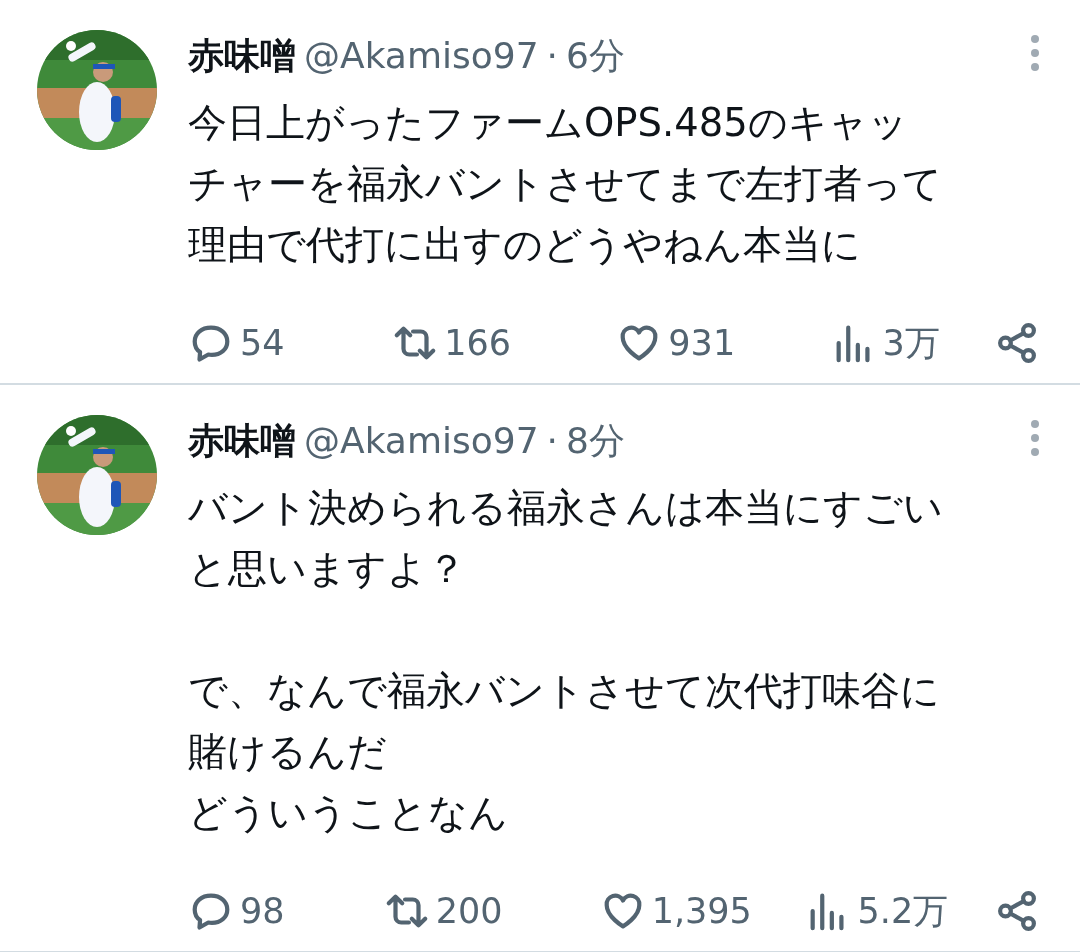  I want to click on like-count: 1,395, so click(701, 911).